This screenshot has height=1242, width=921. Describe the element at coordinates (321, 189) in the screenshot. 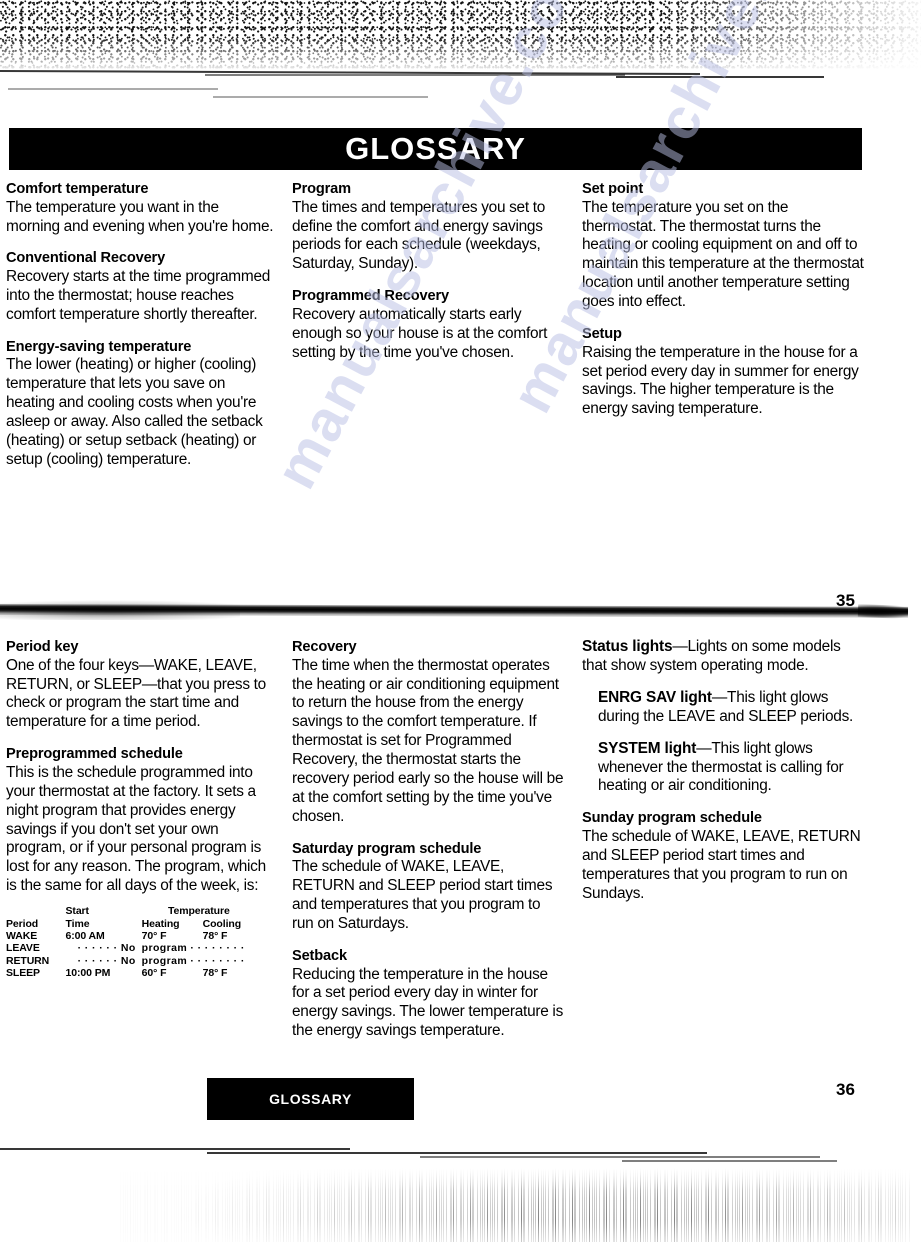

I see `term-program: Program` at that location.